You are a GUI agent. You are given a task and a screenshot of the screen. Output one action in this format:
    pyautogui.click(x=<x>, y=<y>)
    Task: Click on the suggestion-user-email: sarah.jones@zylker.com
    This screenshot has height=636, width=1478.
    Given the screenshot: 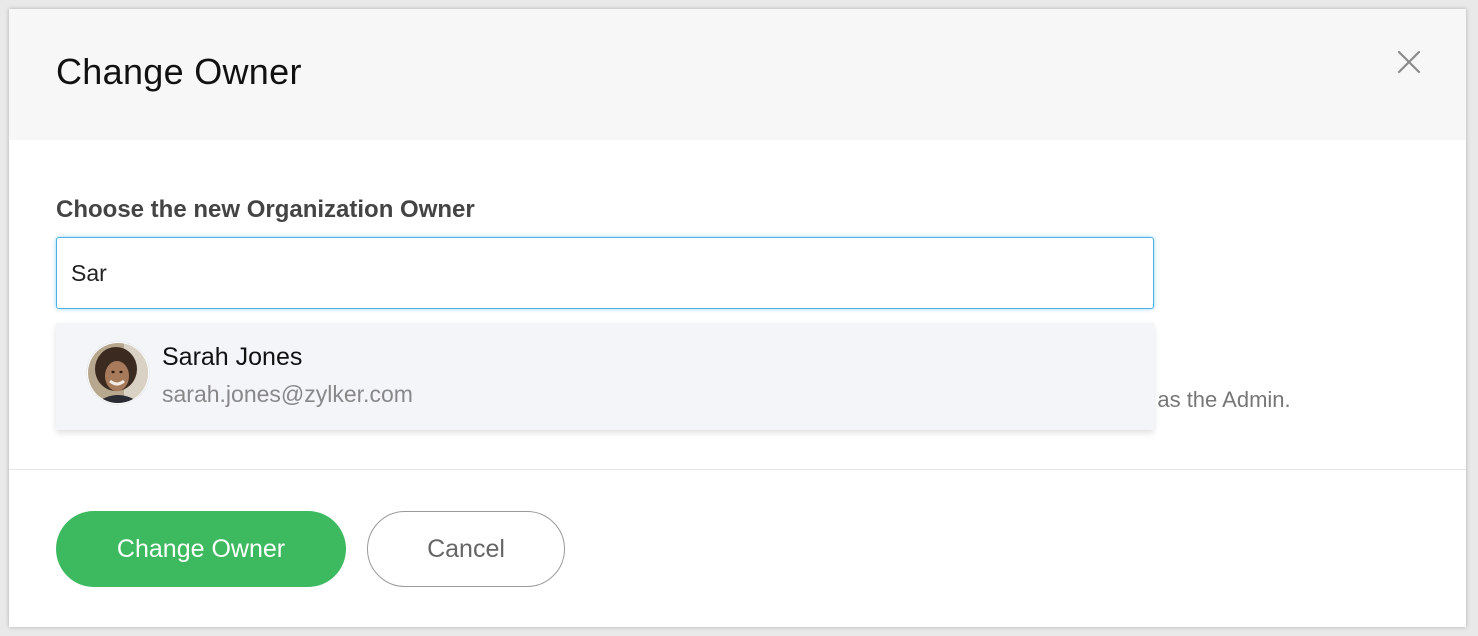 What is the action you would take?
    pyautogui.click(x=287, y=394)
    